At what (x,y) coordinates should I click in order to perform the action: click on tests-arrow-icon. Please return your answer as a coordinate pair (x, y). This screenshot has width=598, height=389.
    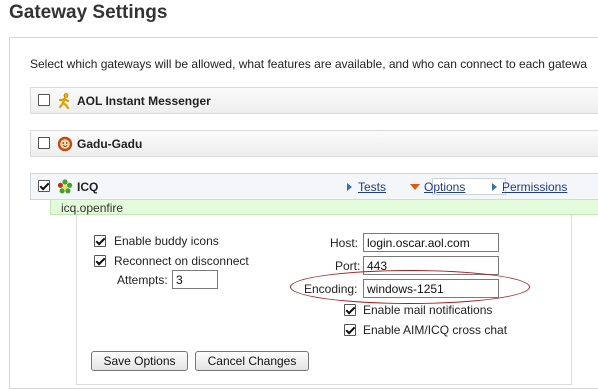
    Looking at the image, I should click on (349, 187).